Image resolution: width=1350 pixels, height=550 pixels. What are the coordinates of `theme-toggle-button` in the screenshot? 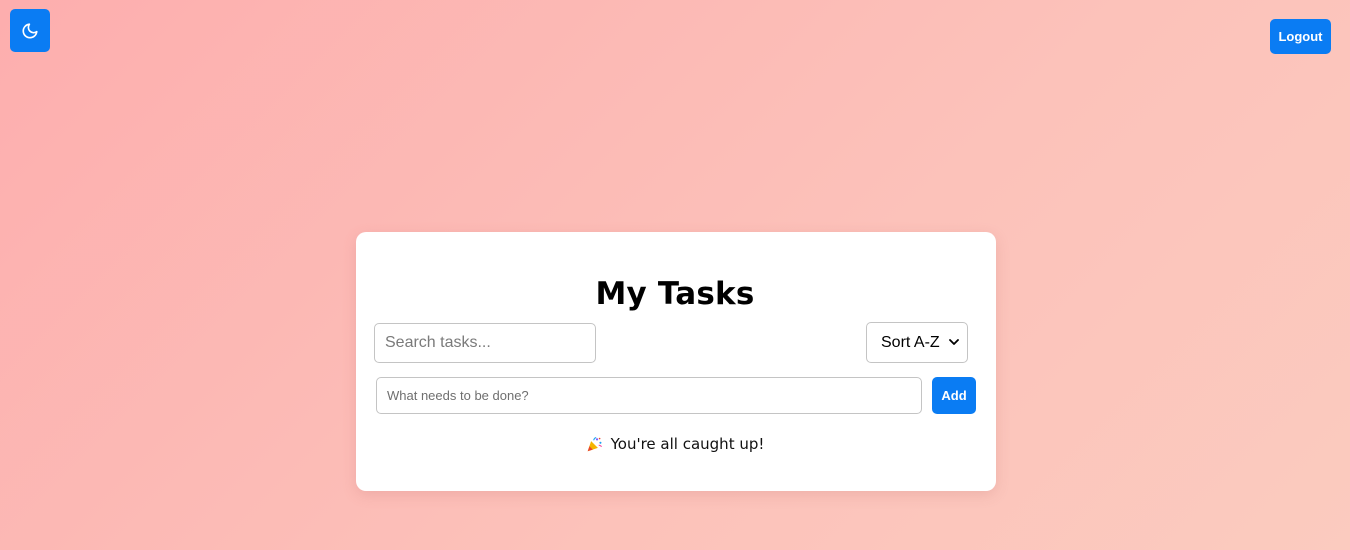 It's located at (30, 30).